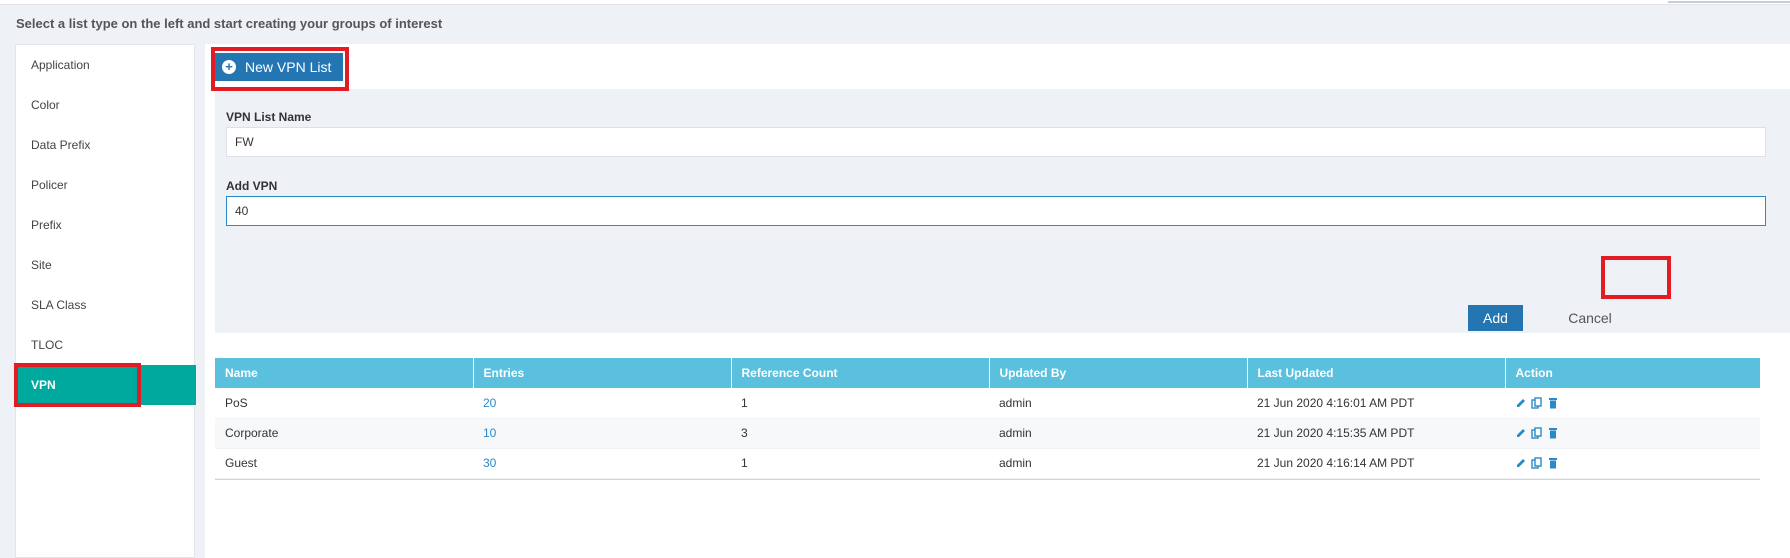  Describe the element at coordinates (49, 185) in the screenshot. I see `sidebar-item-label: Policer` at that location.